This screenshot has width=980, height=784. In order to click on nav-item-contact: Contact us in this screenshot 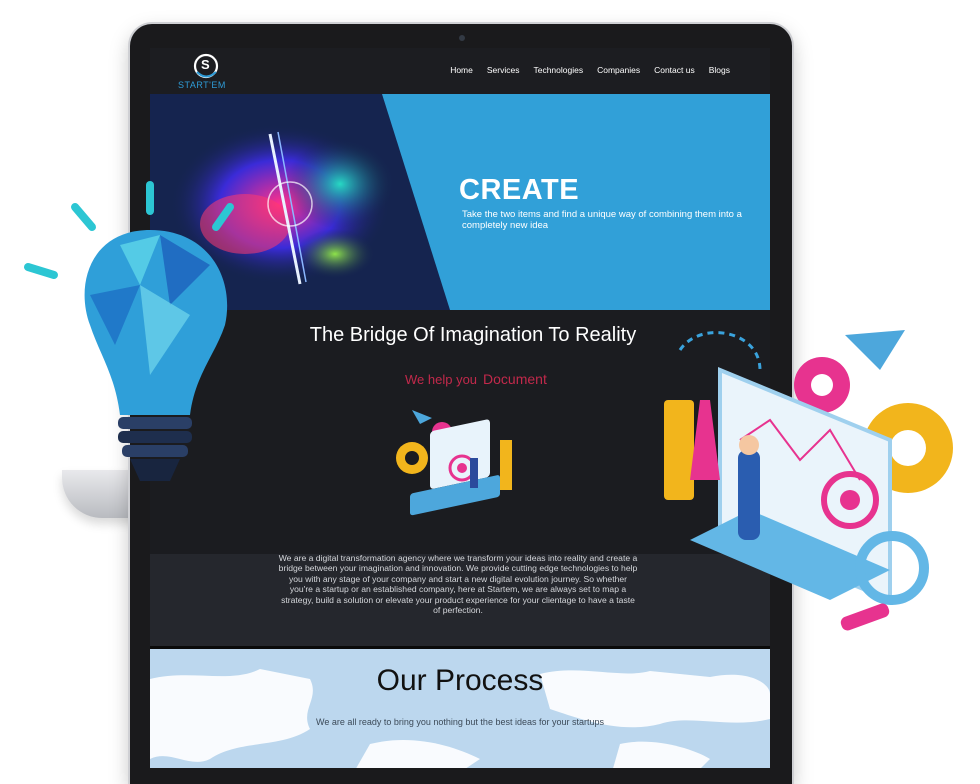, I will do `click(674, 70)`.